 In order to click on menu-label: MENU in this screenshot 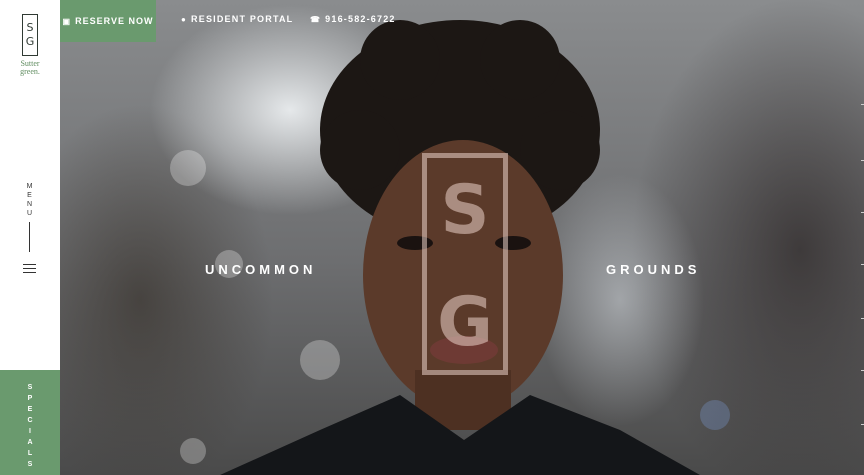, I will do `click(30, 200)`.